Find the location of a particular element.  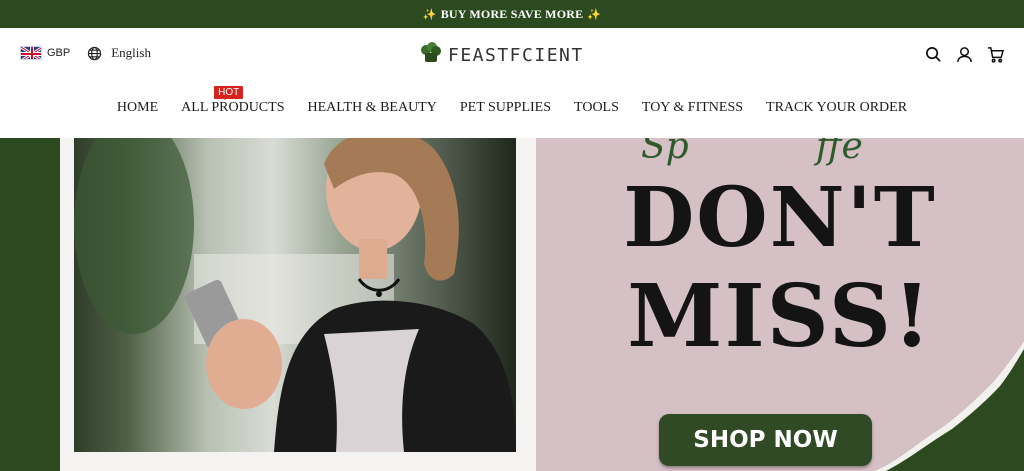

header-actions is located at coordinates (965, 54).